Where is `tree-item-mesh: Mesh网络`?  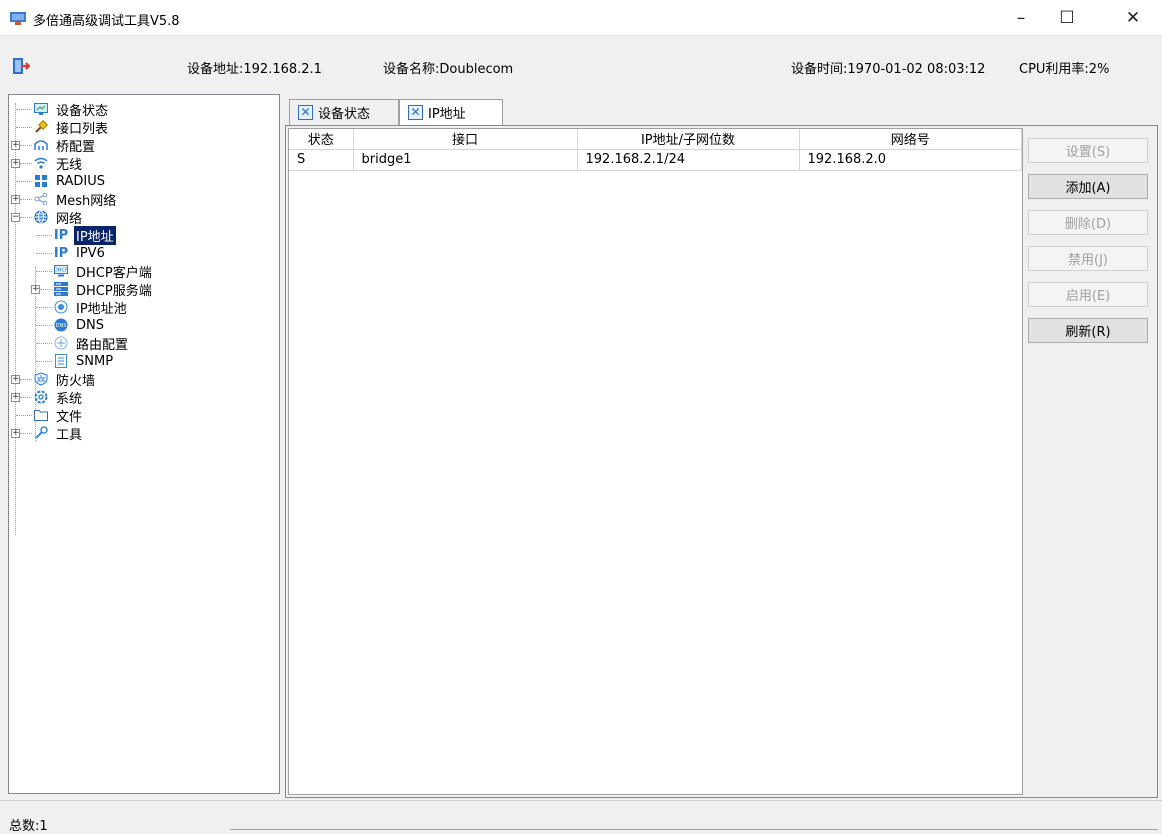
tree-item-mesh: Mesh网络 is located at coordinates (75, 199).